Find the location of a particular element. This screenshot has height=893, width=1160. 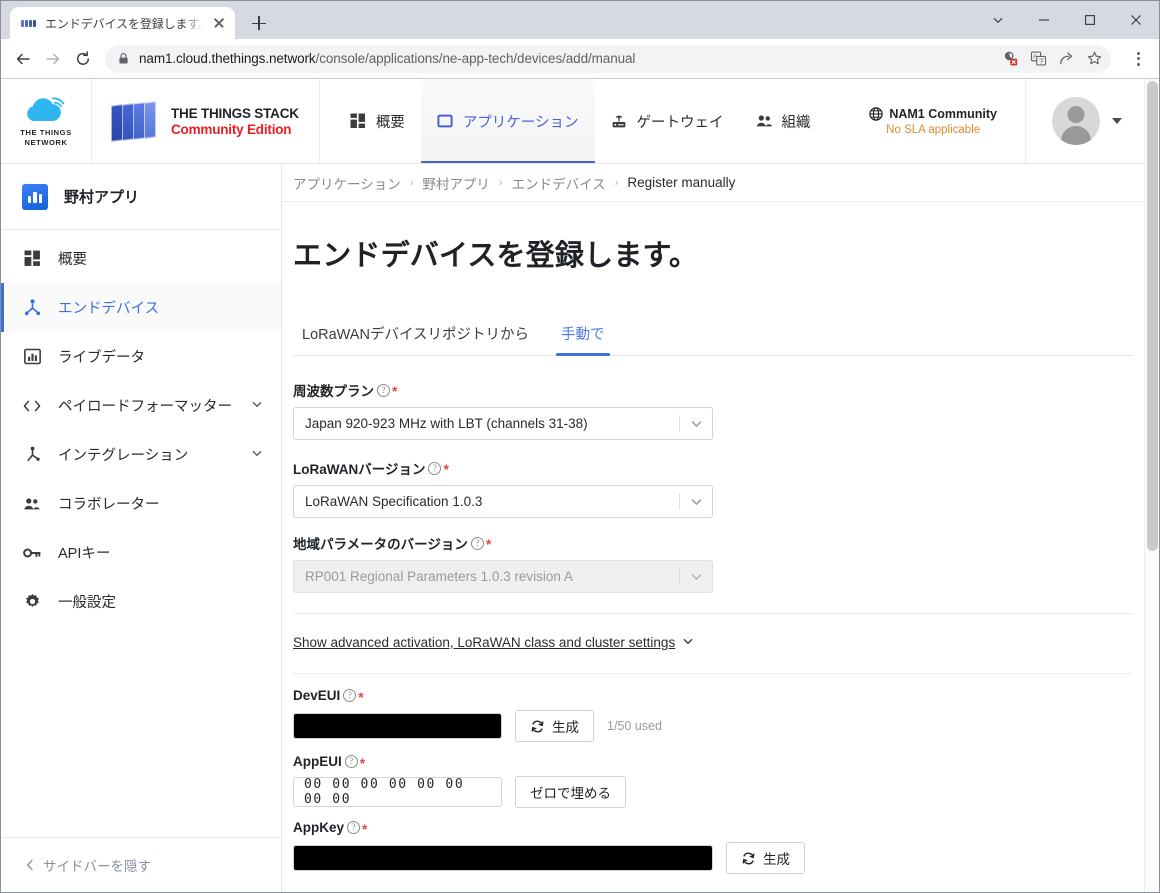

device-icon is located at coordinates (32, 308).